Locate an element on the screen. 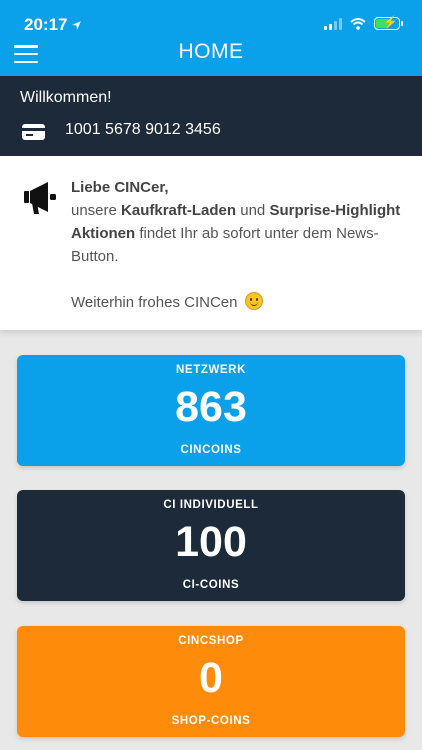 Image resolution: width=422 pixels, height=750 pixels. status-time-text: 20:17 is located at coordinates (46, 24).